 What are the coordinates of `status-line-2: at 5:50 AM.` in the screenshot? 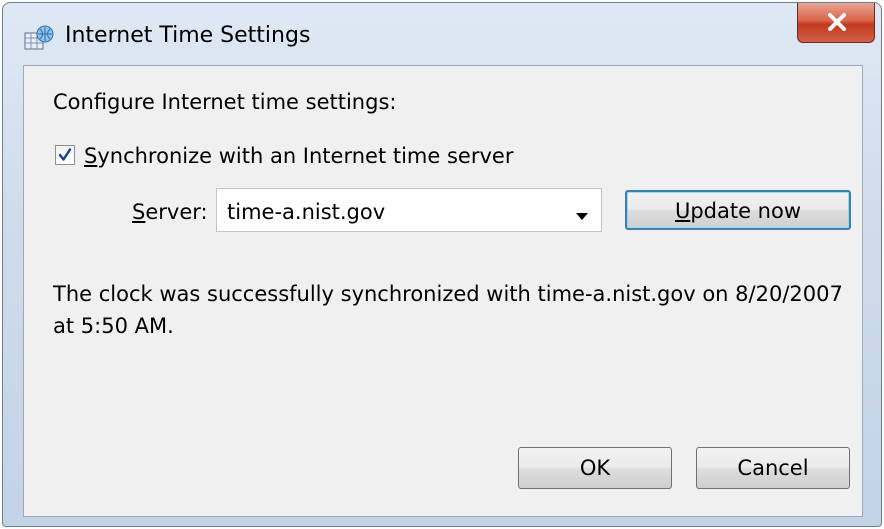 It's located at (113, 326).